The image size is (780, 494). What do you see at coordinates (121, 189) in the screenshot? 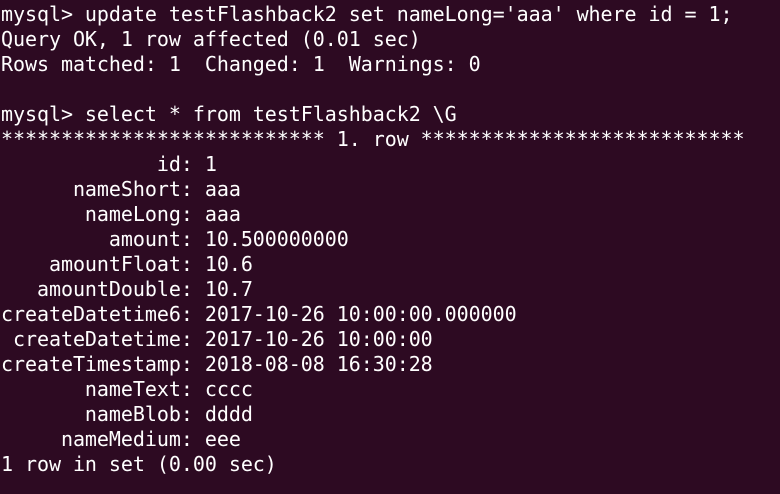
I see `terminal-line-field-nameshort: nameShort: aaa` at bounding box center [121, 189].